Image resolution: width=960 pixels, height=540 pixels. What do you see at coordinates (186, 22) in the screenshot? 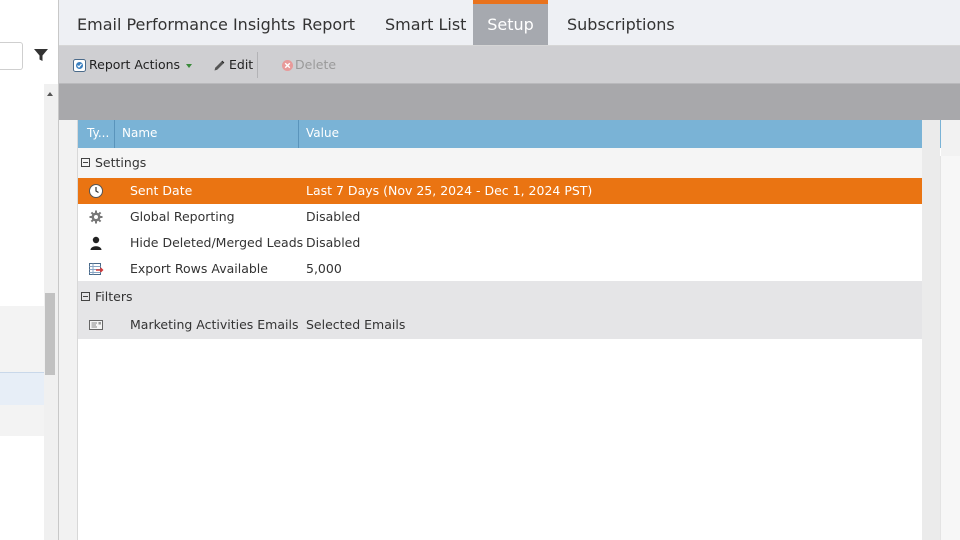
I see `tab-email-performance-insights: Email Performance Insights` at bounding box center [186, 22].